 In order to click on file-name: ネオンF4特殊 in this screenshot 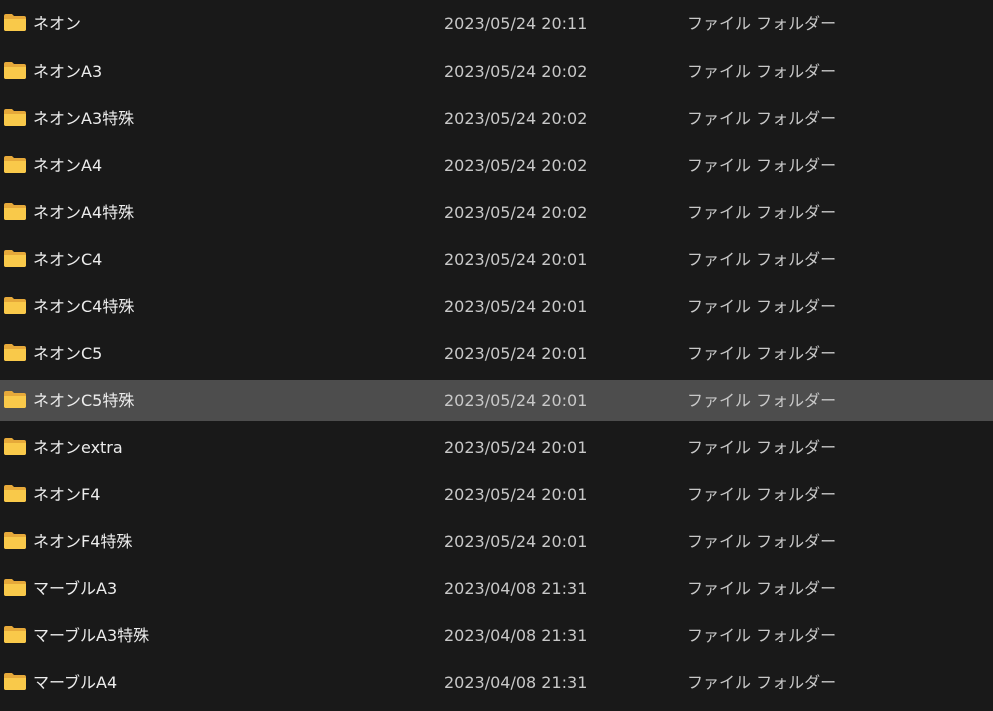, I will do `click(83, 541)`.